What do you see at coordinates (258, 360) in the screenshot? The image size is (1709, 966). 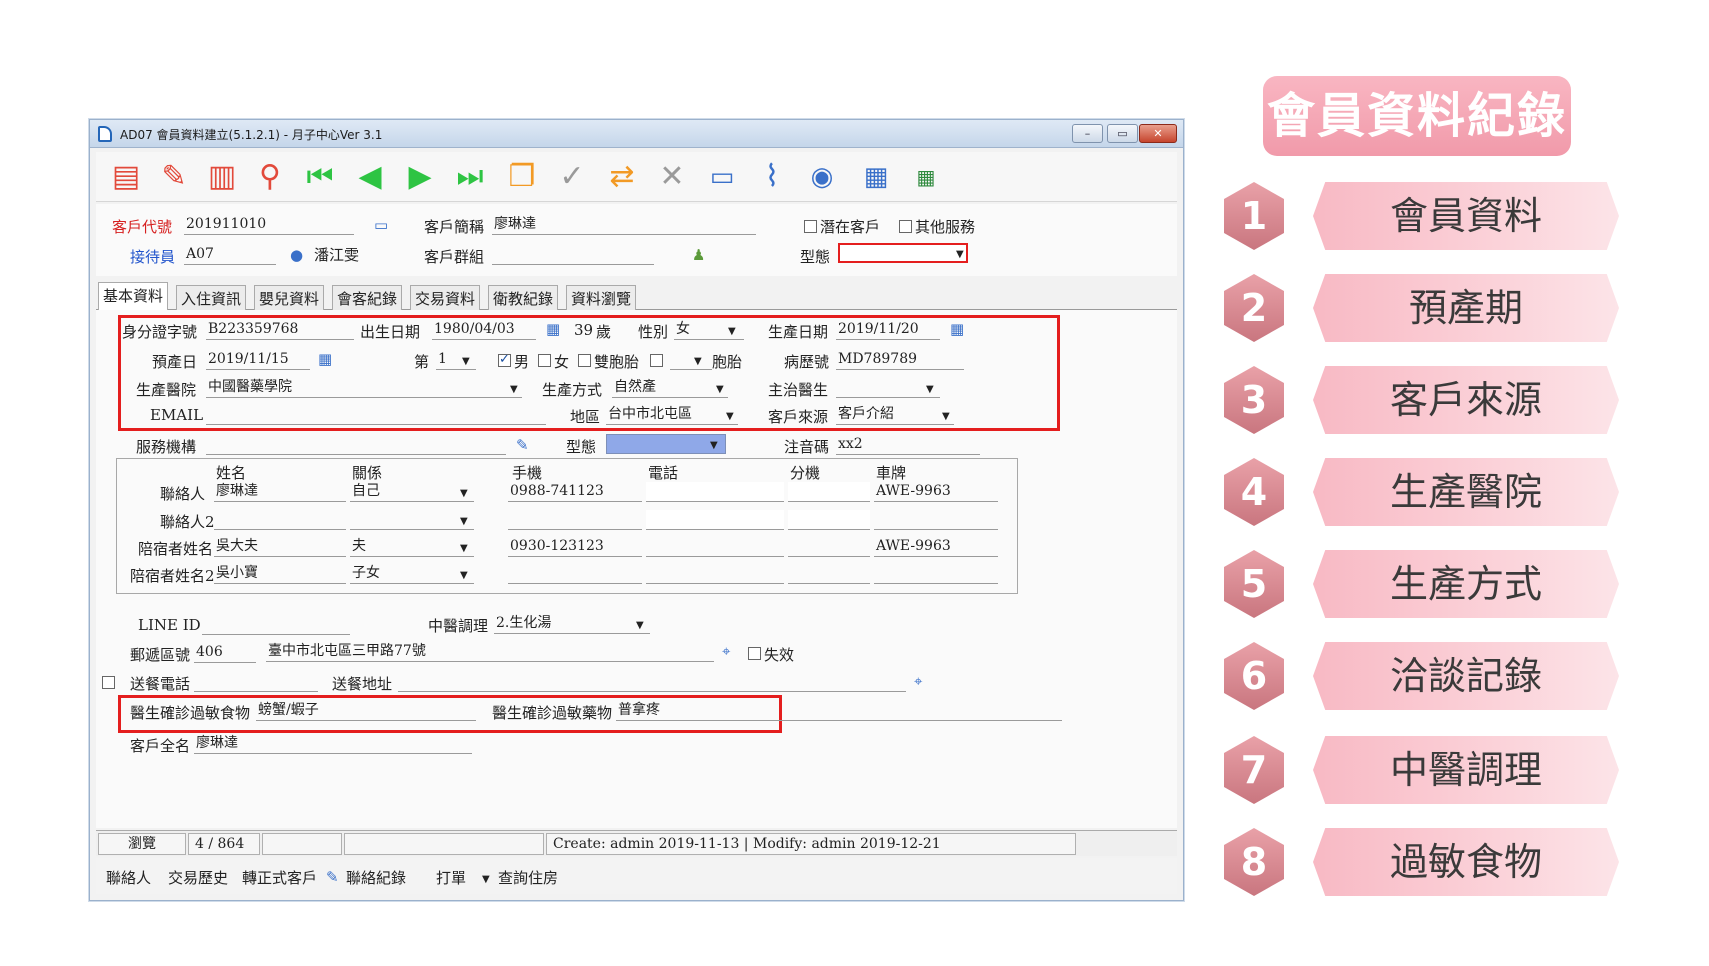 I see `due-date-input: 2019/11/15` at bounding box center [258, 360].